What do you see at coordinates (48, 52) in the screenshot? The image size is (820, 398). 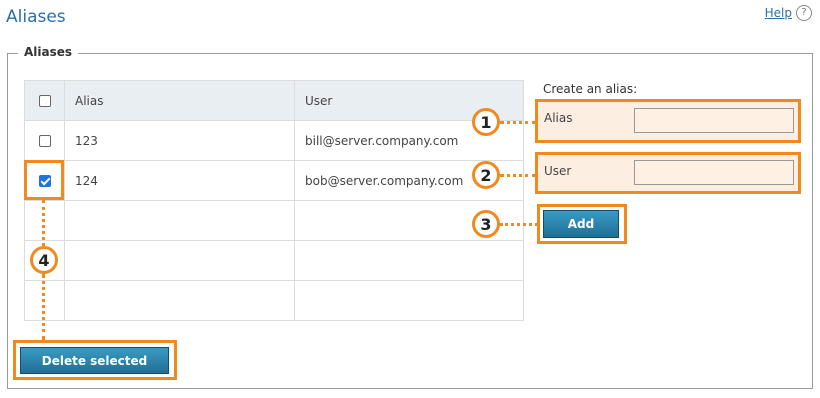 I see `fieldset-legend: Aliases` at bounding box center [48, 52].